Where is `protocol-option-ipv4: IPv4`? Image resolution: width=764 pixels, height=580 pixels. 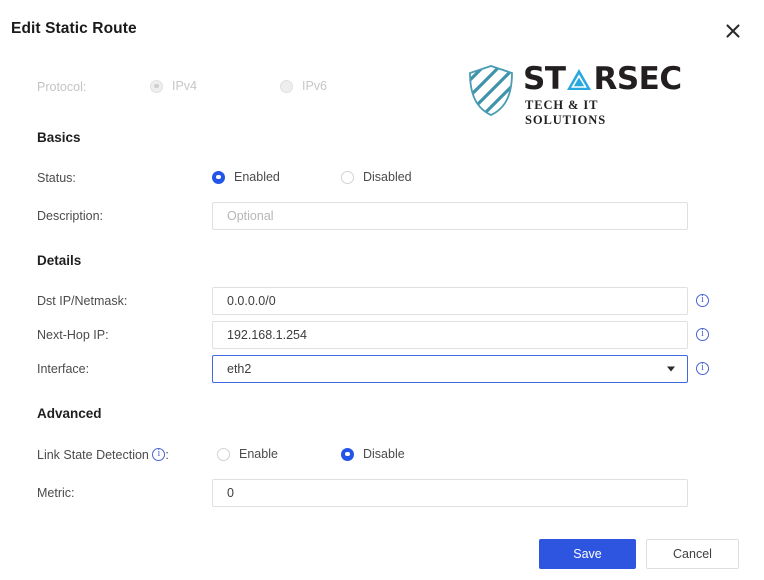
protocol-option-ipv4: IPv4 is located at coordinates (173, 86).